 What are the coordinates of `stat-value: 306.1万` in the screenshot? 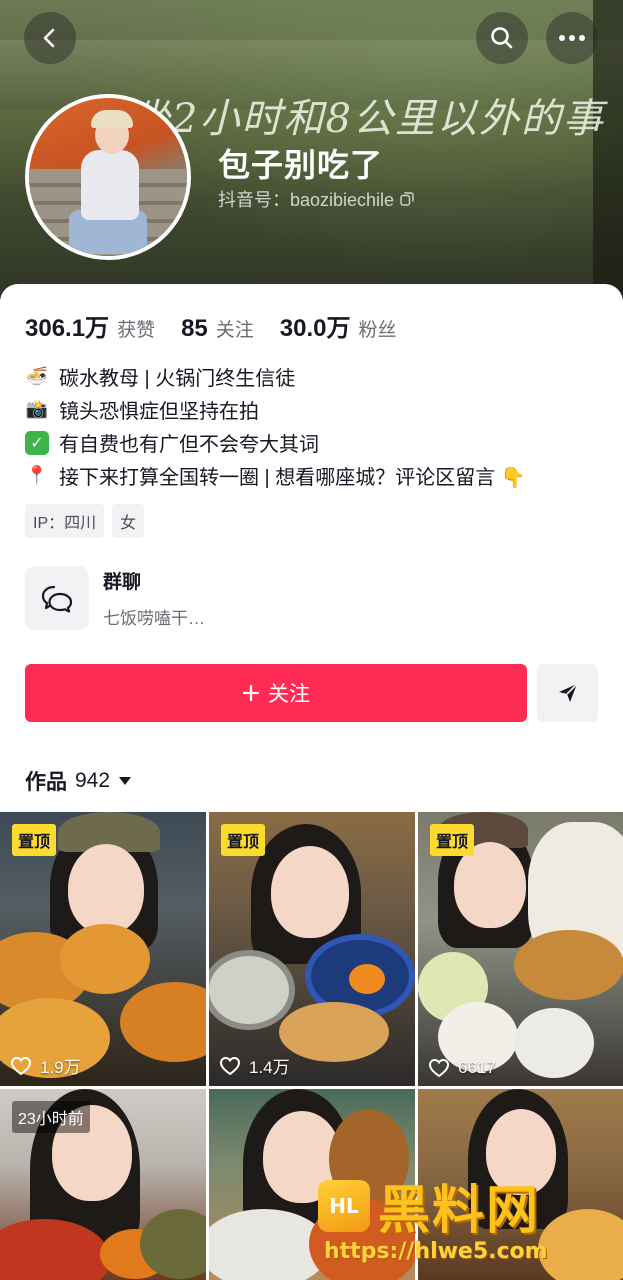 It's located at (67, 328).